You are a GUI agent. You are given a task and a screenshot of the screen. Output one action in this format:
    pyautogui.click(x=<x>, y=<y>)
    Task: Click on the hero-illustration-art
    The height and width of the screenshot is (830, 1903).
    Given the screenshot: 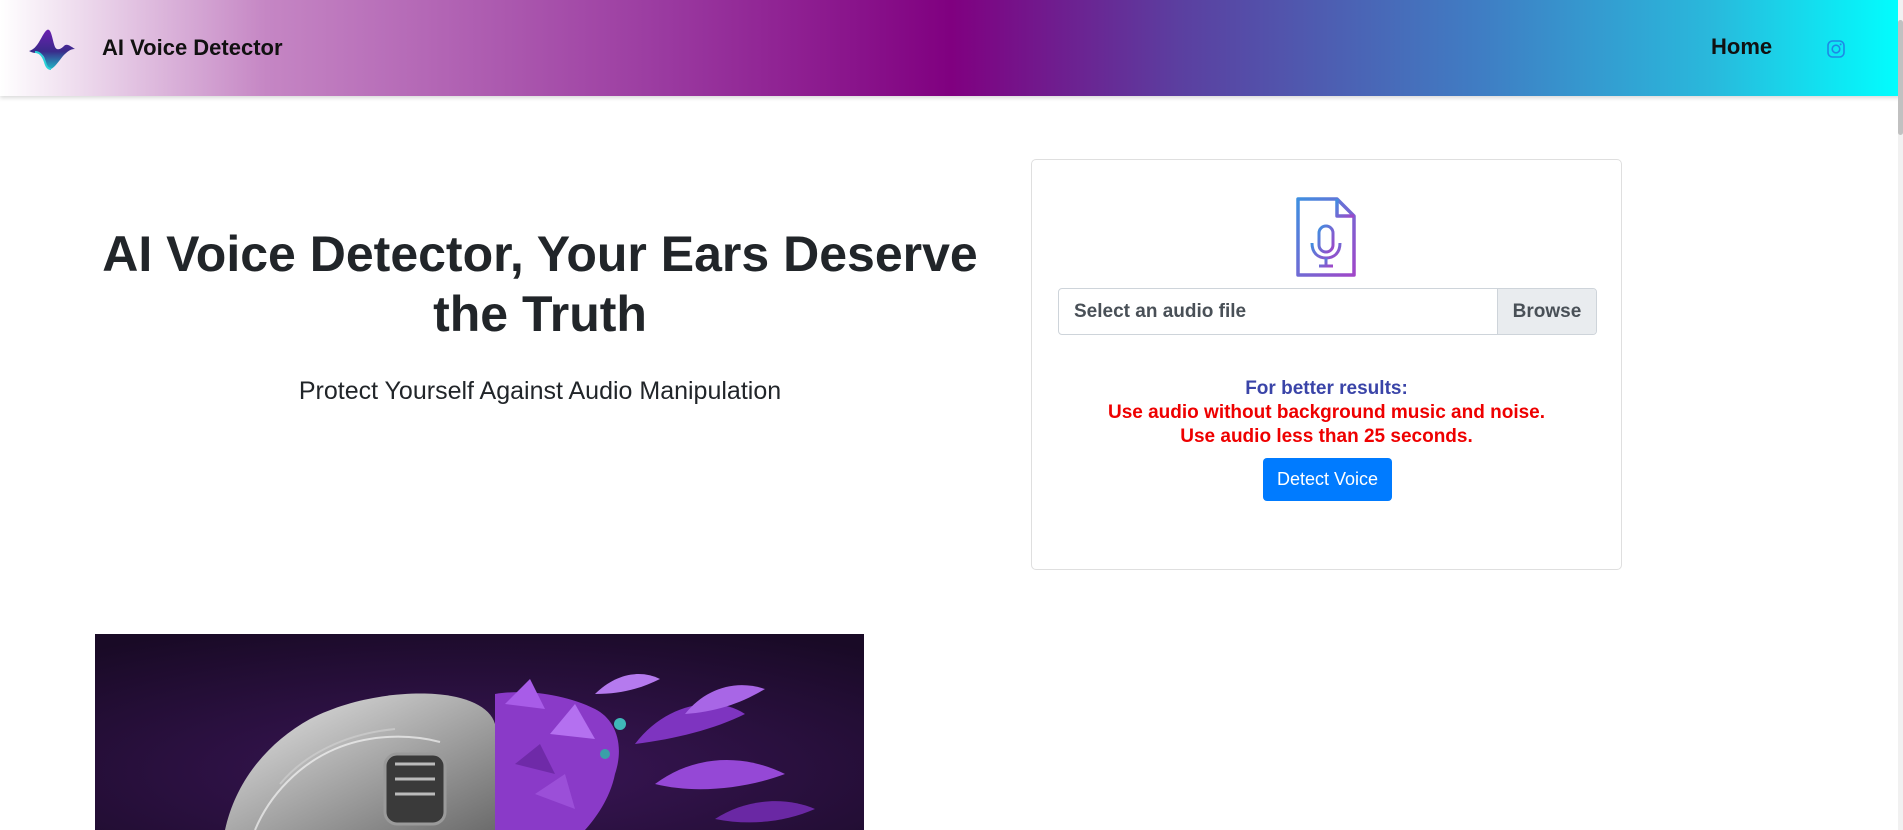 What is the action you would take?
    pyautogui.click(x=479, y=732)
    